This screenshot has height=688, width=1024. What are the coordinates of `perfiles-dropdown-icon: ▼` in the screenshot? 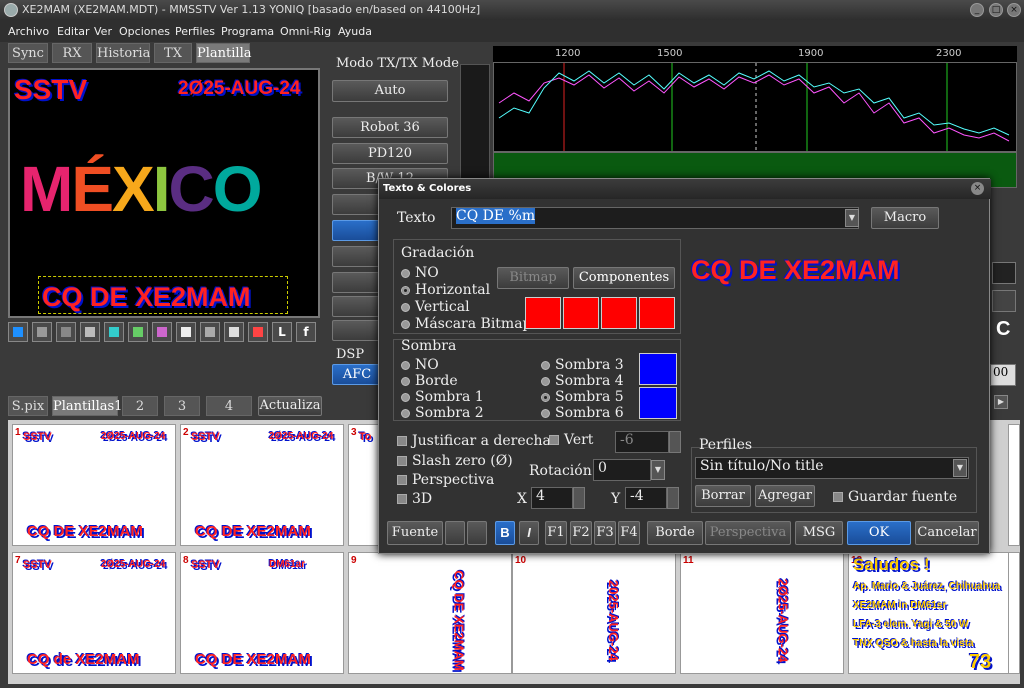 It's located at (960, 468).